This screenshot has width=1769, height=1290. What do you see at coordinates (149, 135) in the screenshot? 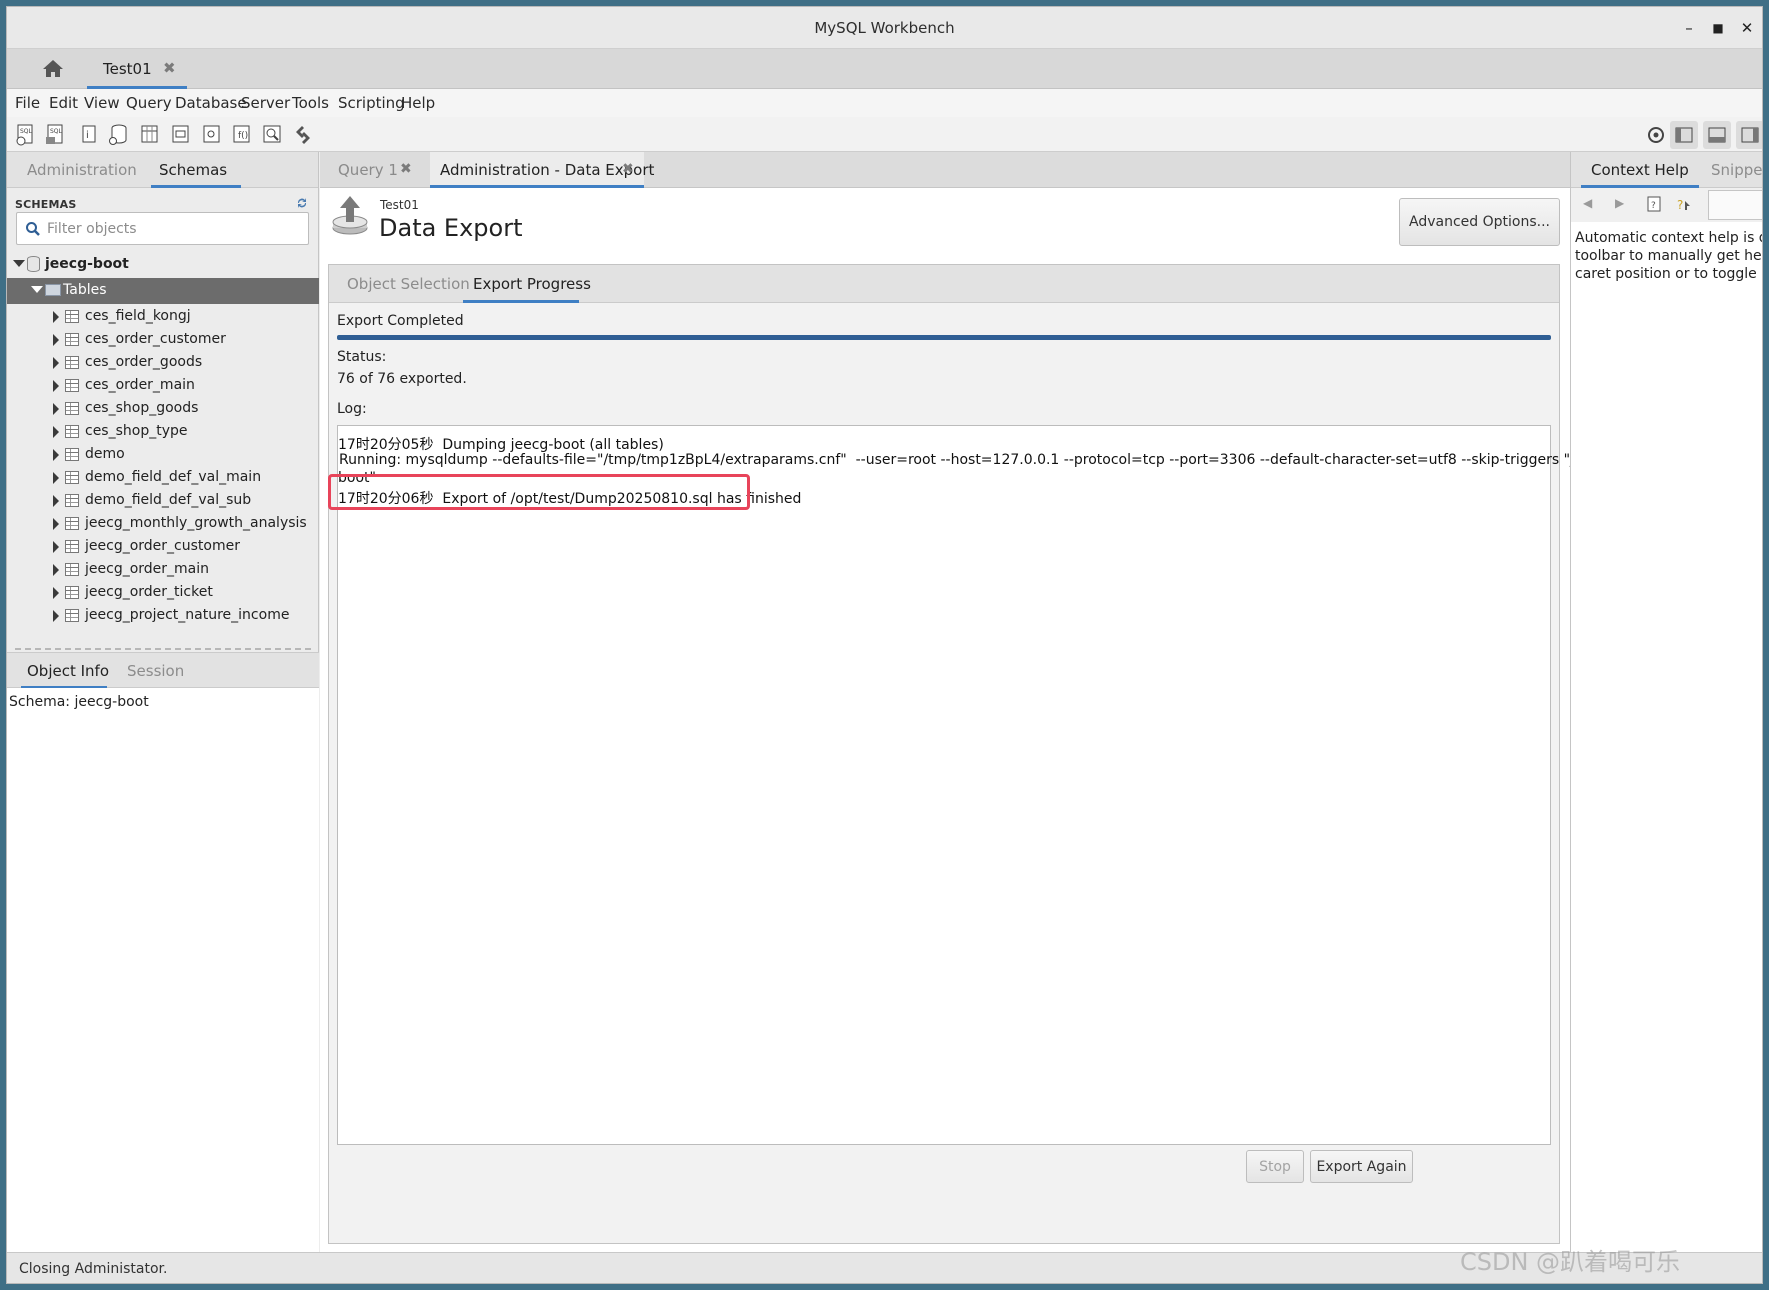
I see `create-table-icon` at bounding box center [149, 135].